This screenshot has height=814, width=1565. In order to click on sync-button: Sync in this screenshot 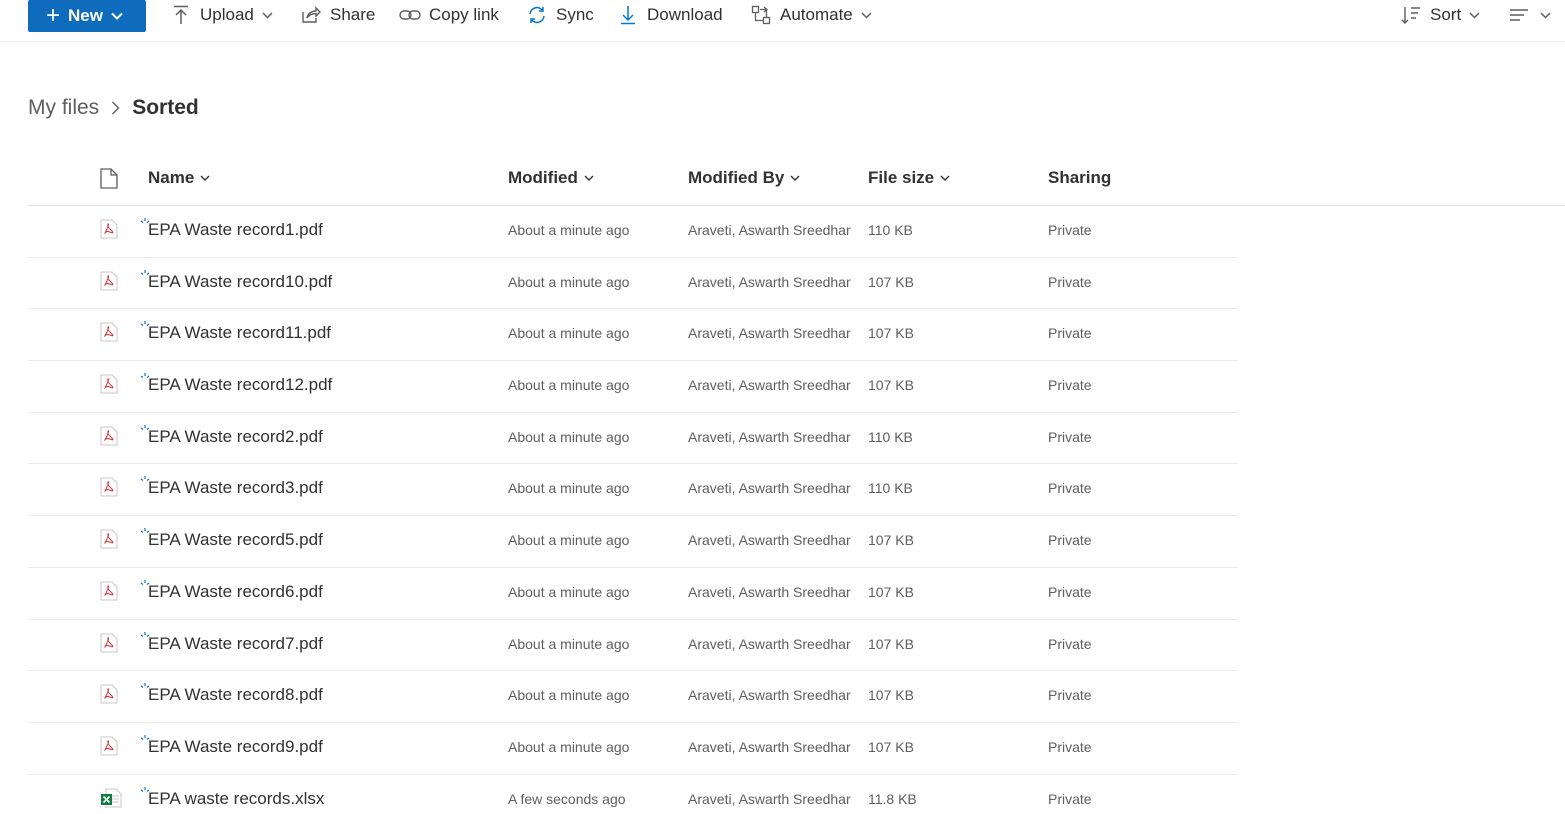, I will do `click(560, 15)`.